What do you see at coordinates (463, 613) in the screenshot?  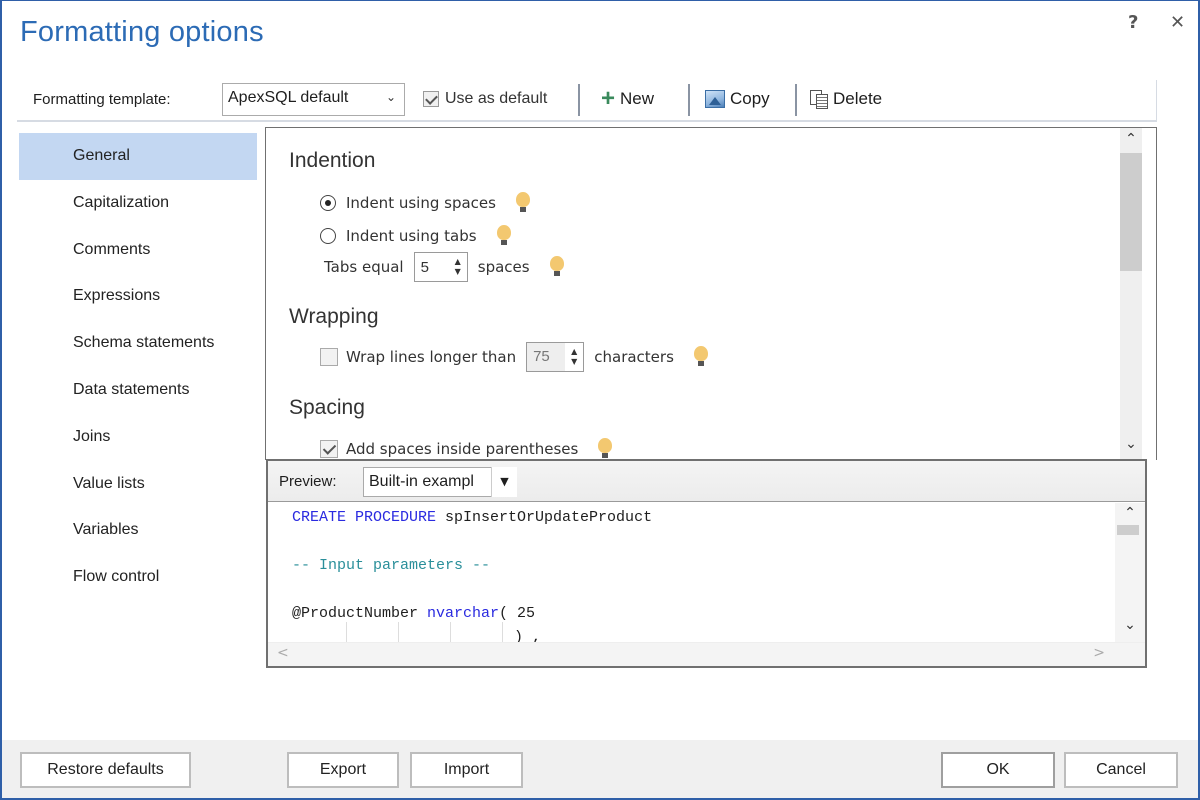 I see `code-keyword: nvarchar` at bounding box center [463, 613].